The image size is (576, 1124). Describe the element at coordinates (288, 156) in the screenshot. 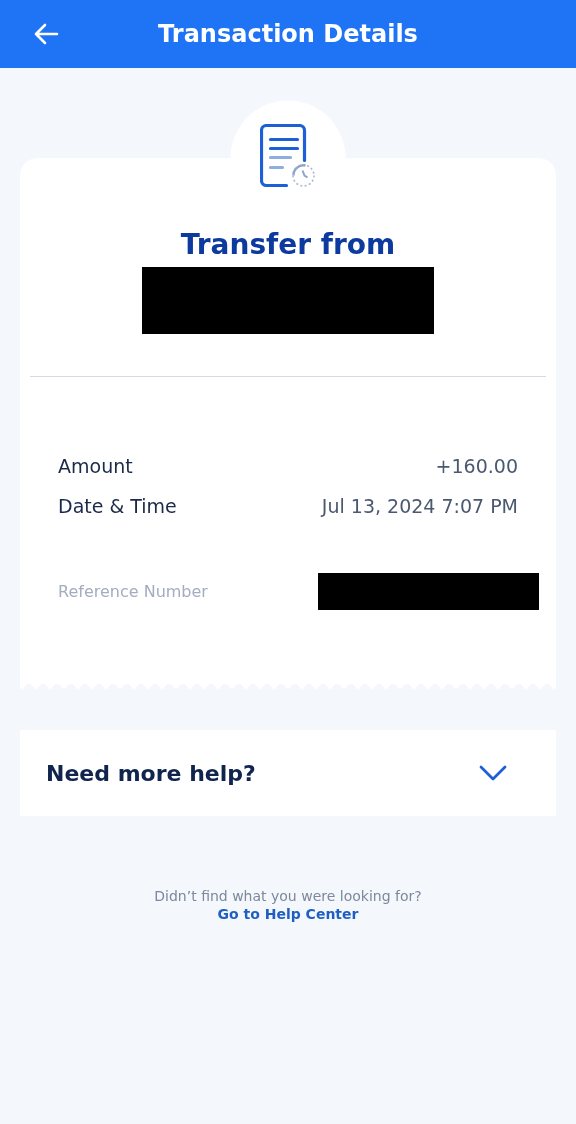

I see `receipt-clock-icon` at that location.